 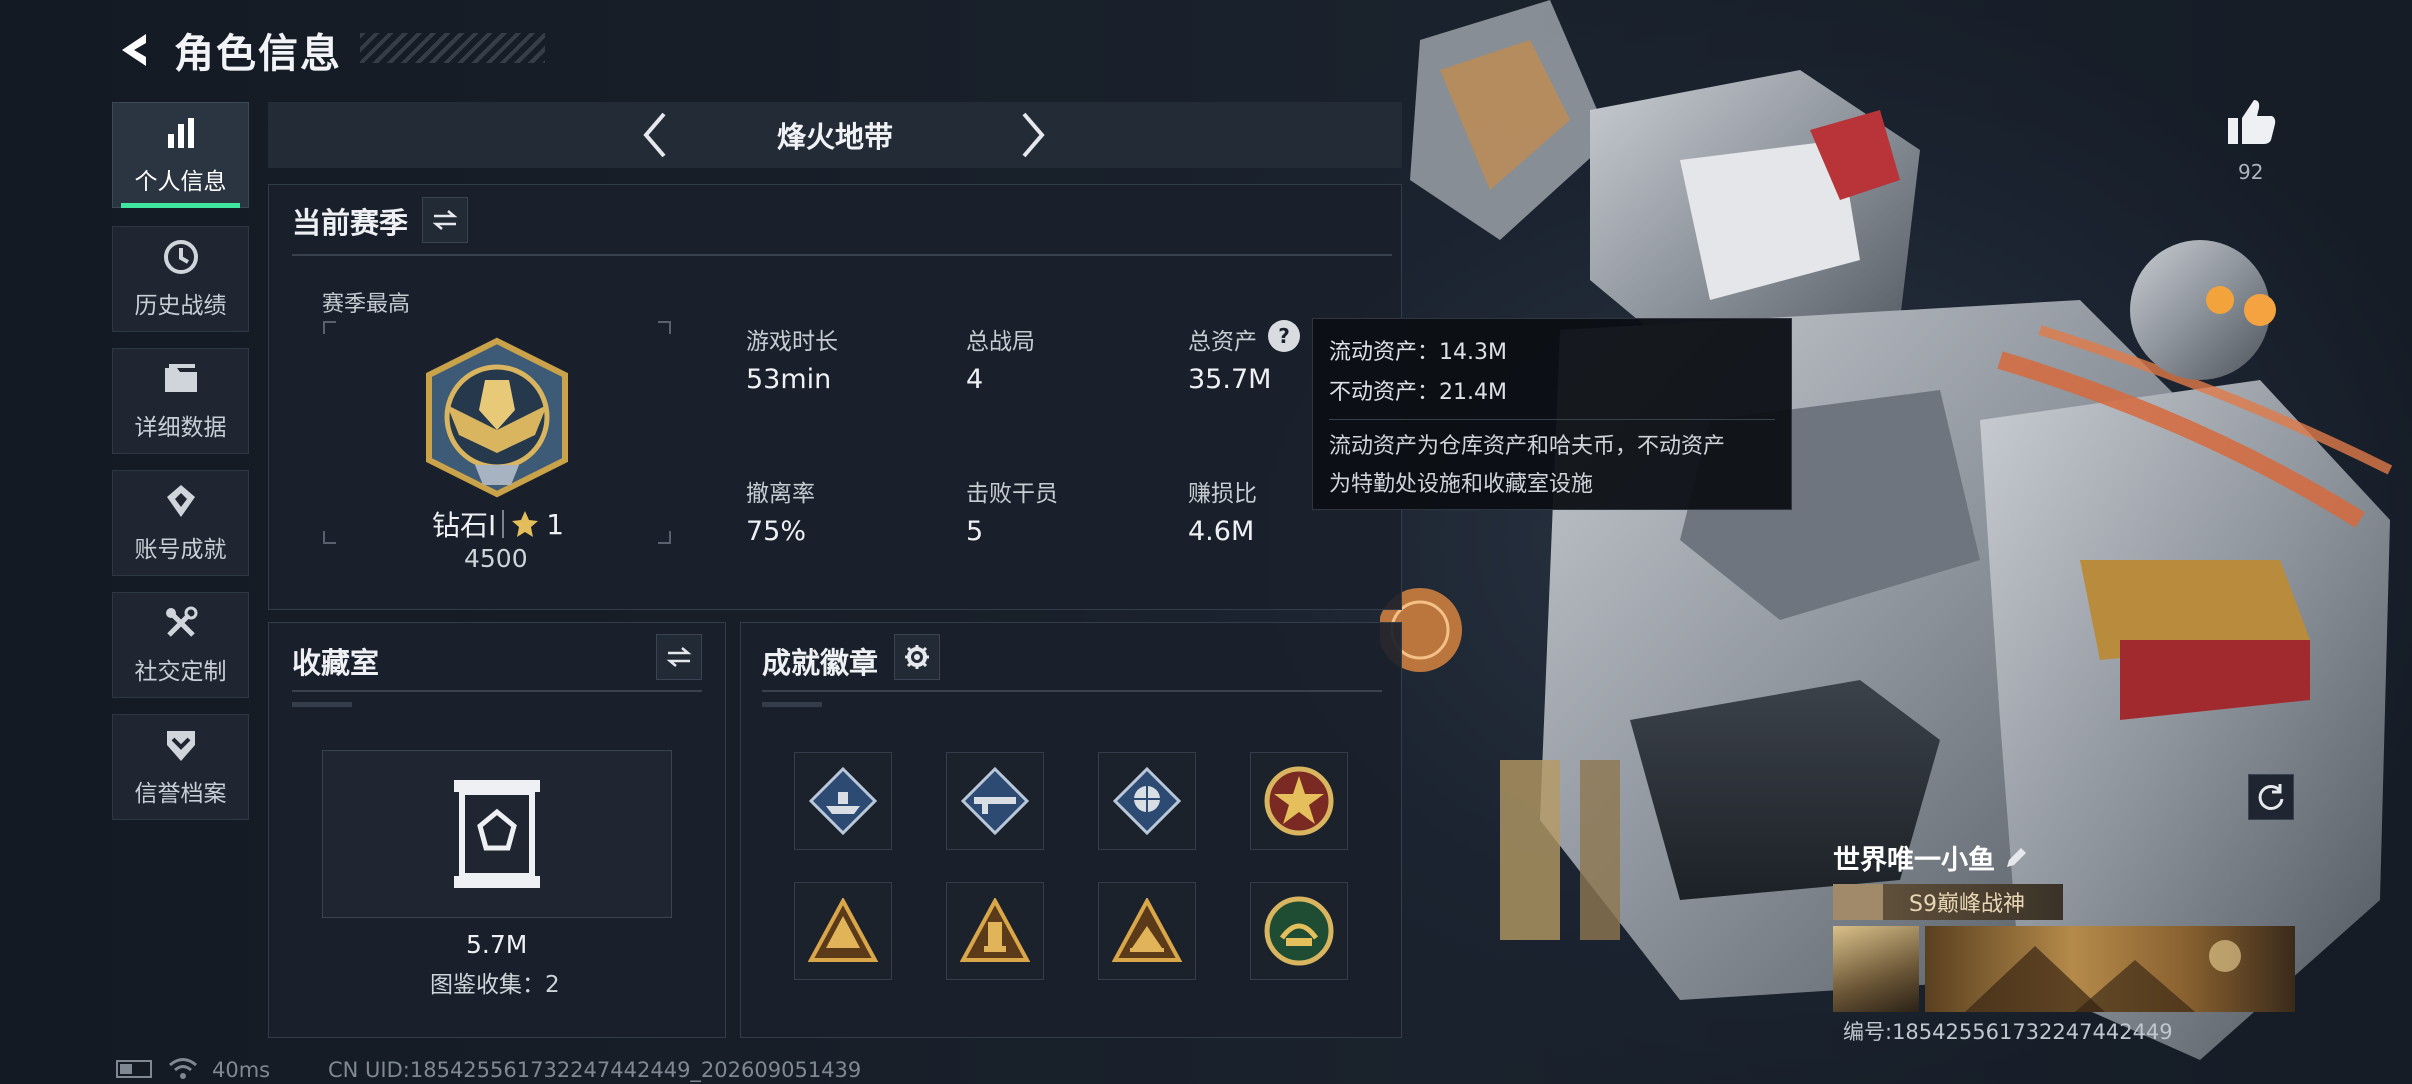 What do you see at coordinates (336, 663) in the screenshot?
I see `collection-title: 收藏室` at bounding box center [336, 663].